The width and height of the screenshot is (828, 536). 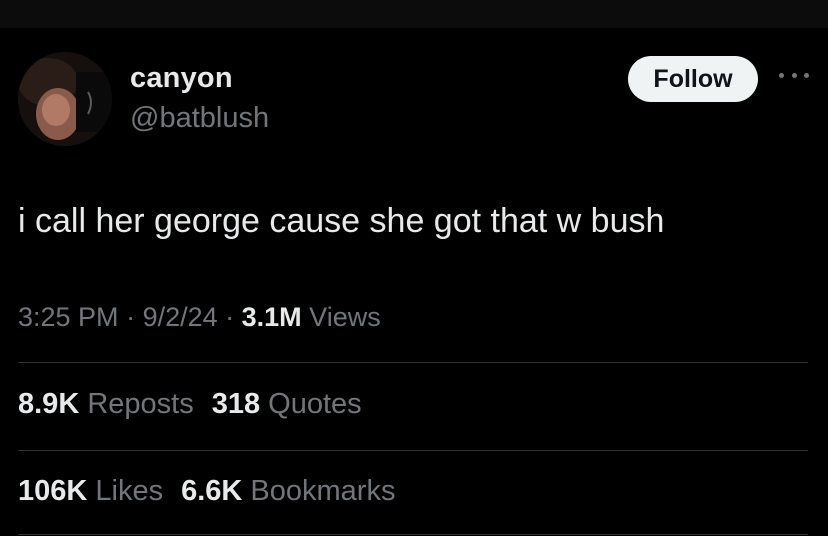 I want to click on more-horizontal-icon, so click(x=794, y=75).